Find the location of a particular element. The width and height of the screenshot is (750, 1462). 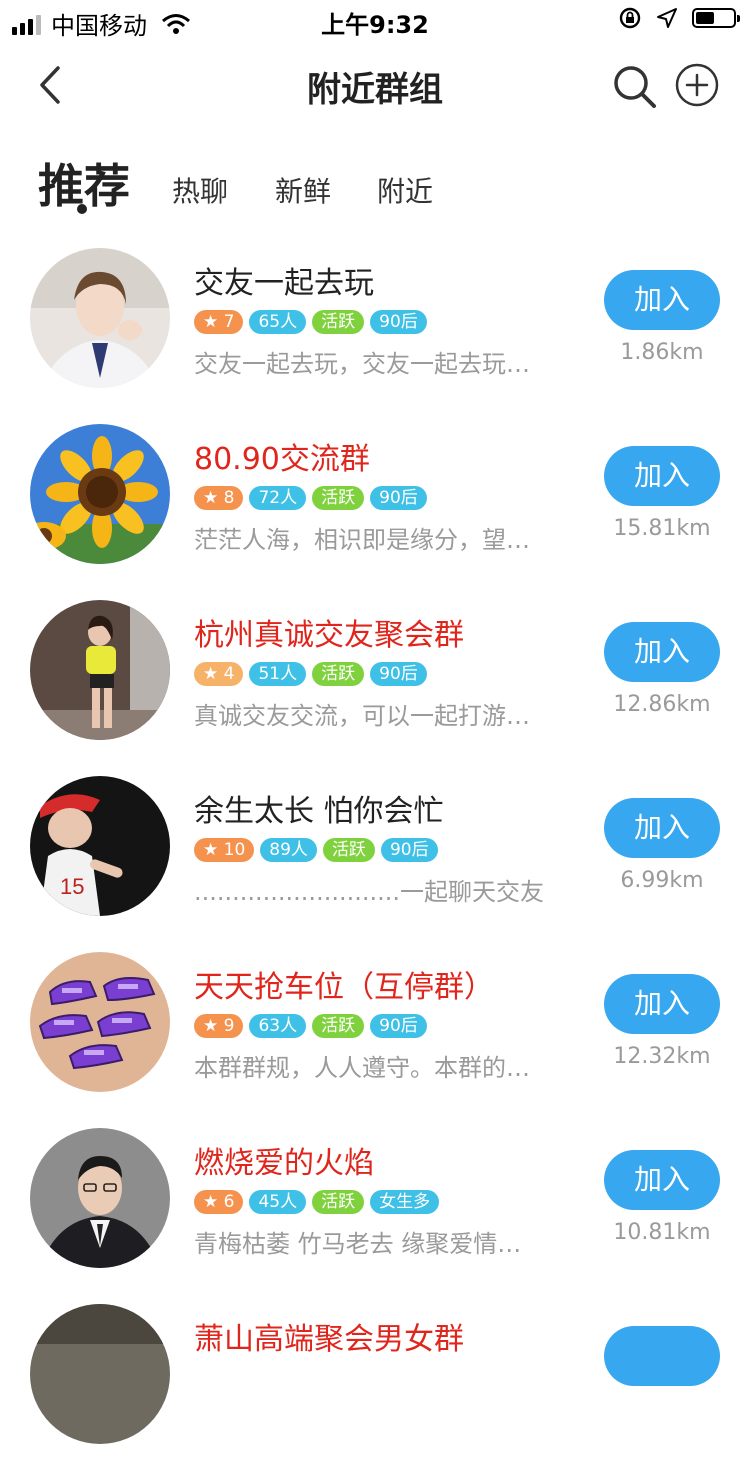

group-description: ...........................一起聊天交友 is located at coordinates (369, 892).